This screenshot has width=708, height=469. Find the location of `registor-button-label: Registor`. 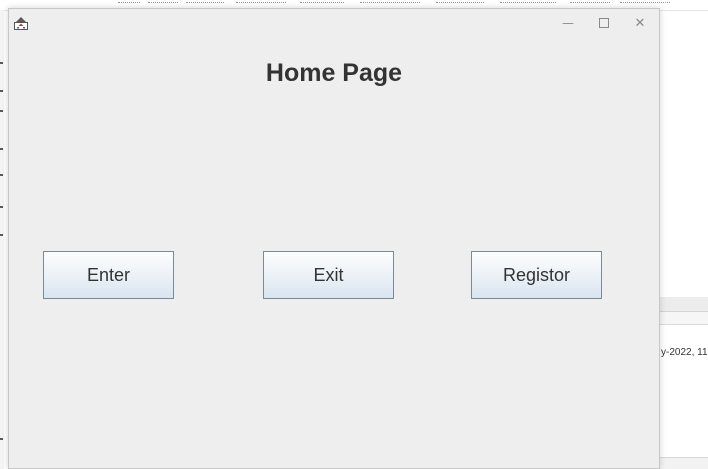

registor-button-label: Registor is located at coordinates (536, 274).